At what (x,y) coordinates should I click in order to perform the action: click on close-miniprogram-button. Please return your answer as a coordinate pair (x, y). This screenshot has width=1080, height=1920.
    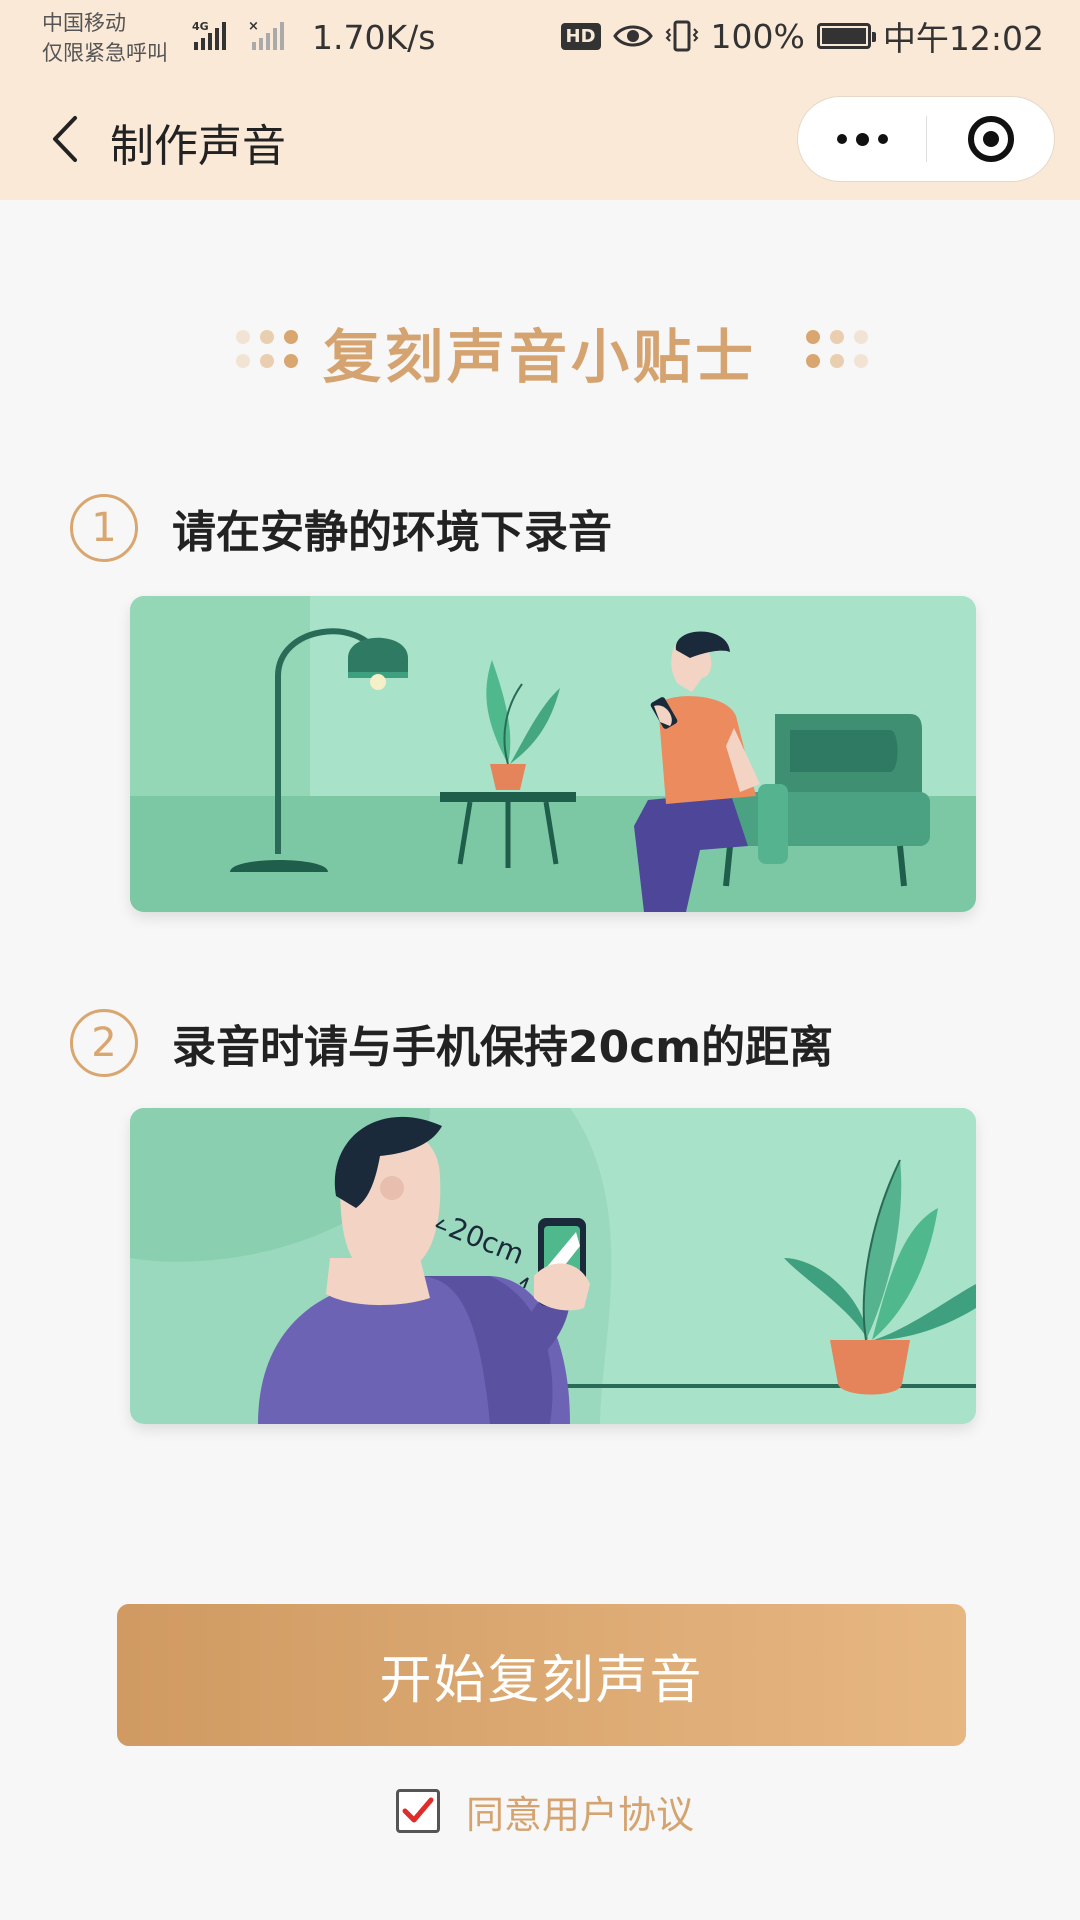
    Looking at the image, I should click on (990, 139).